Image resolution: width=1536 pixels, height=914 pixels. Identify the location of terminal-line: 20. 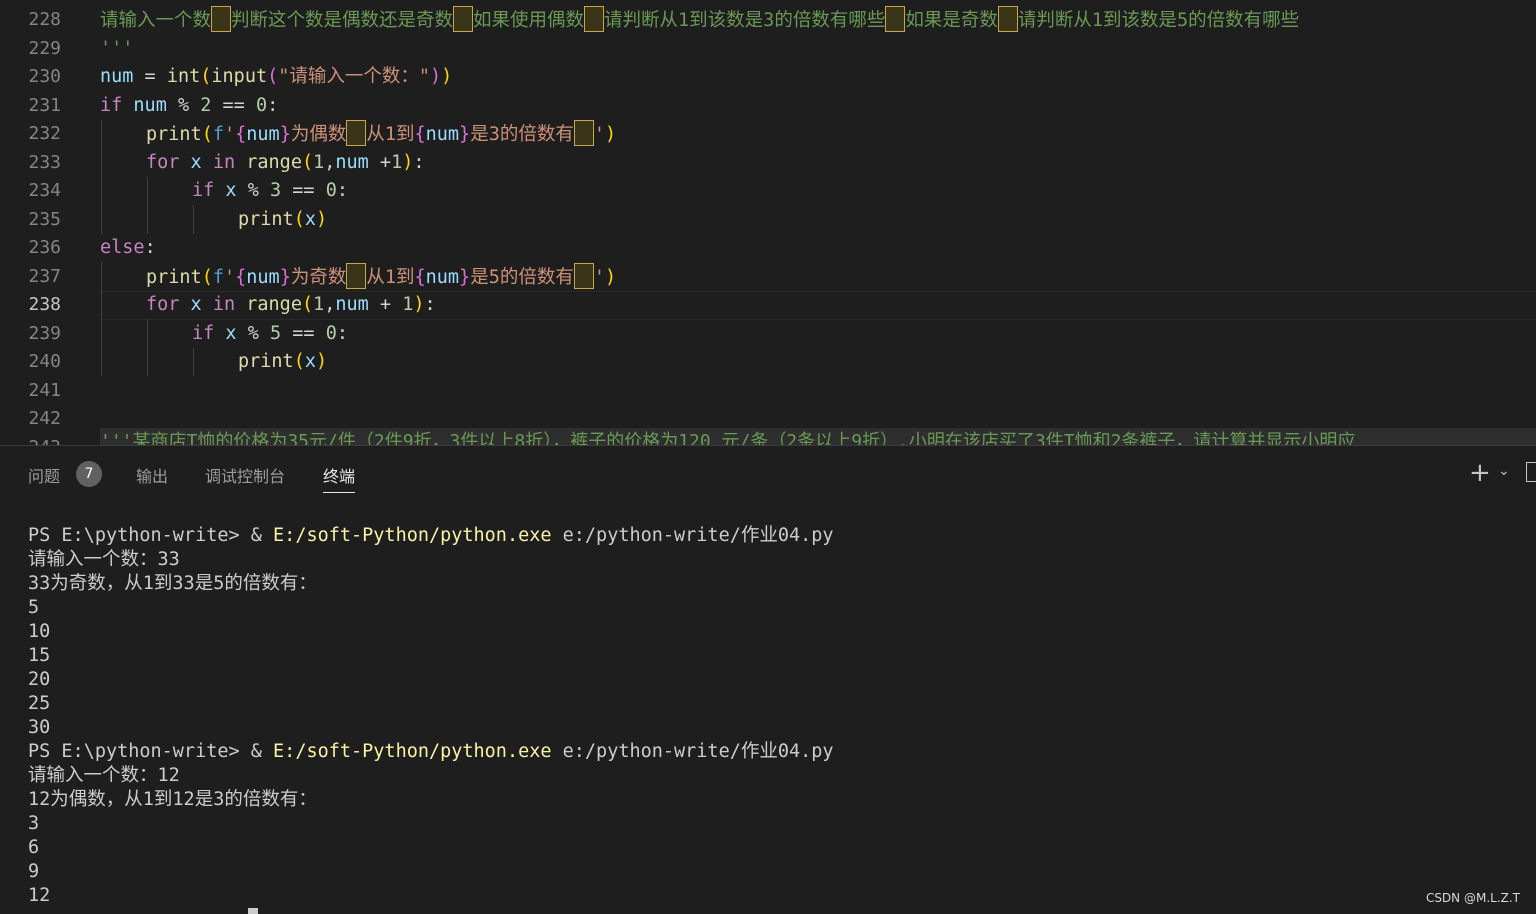
(39, 679).